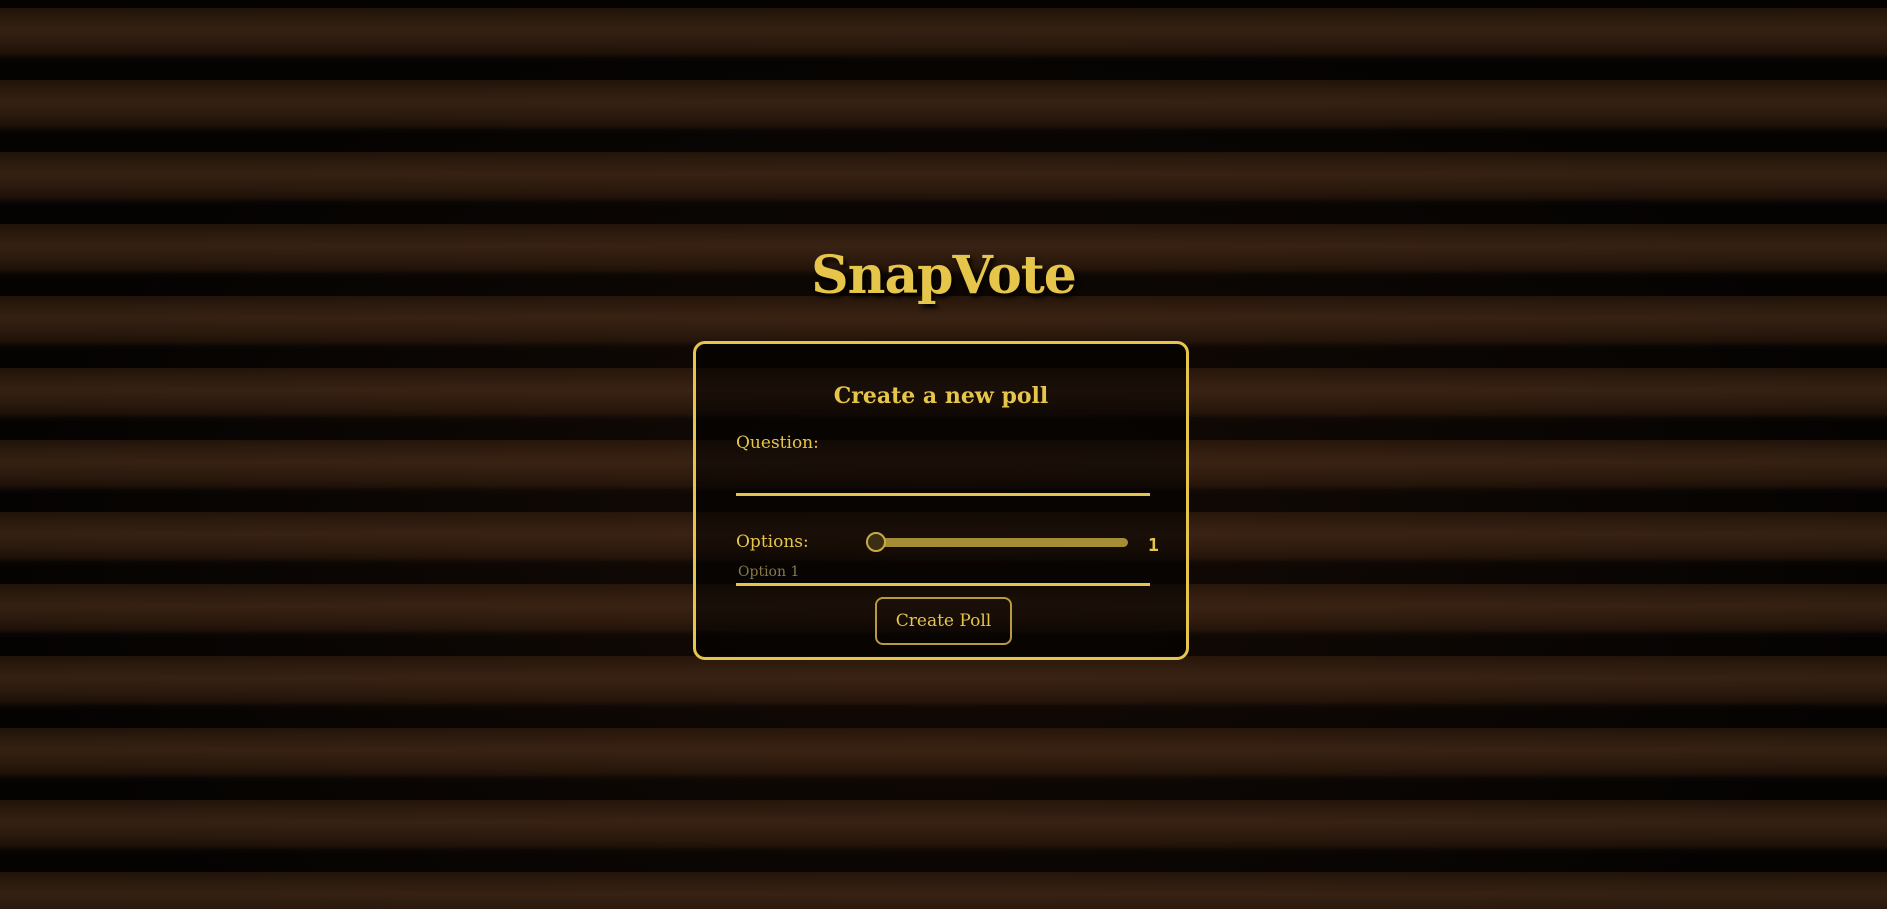 Image resolution: width=1887 pixels, height=909 pixels. Describe the element at coordinates (876, 542) in the screenshot. I see `slider-thumb` at that location.